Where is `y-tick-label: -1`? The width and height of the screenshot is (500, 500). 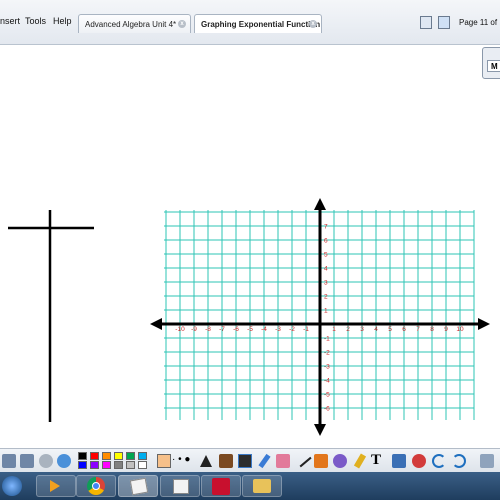
y-tick-label: -1 is located at coordinates (327, 339).